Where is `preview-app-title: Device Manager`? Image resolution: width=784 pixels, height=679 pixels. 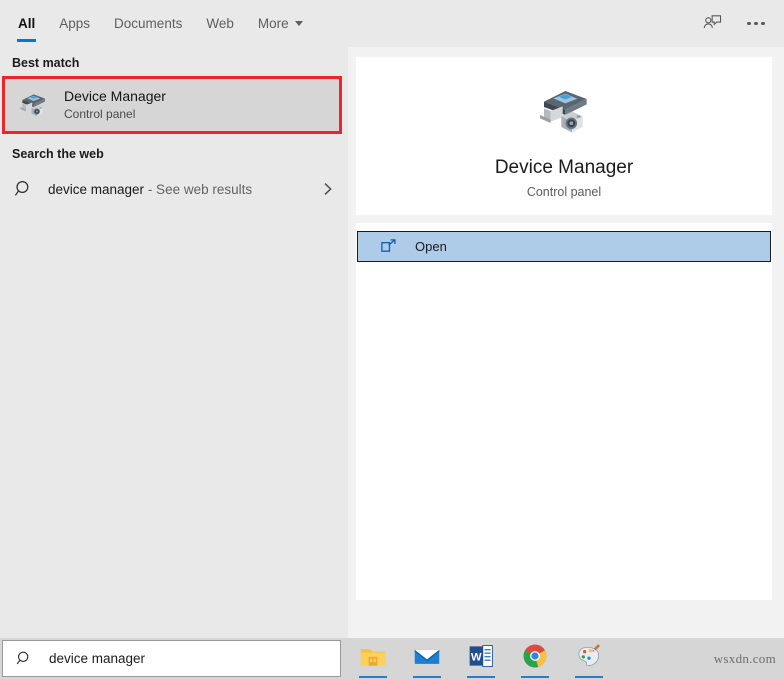
preview-app-title: Device Manager is located at coordinates (564, 167).